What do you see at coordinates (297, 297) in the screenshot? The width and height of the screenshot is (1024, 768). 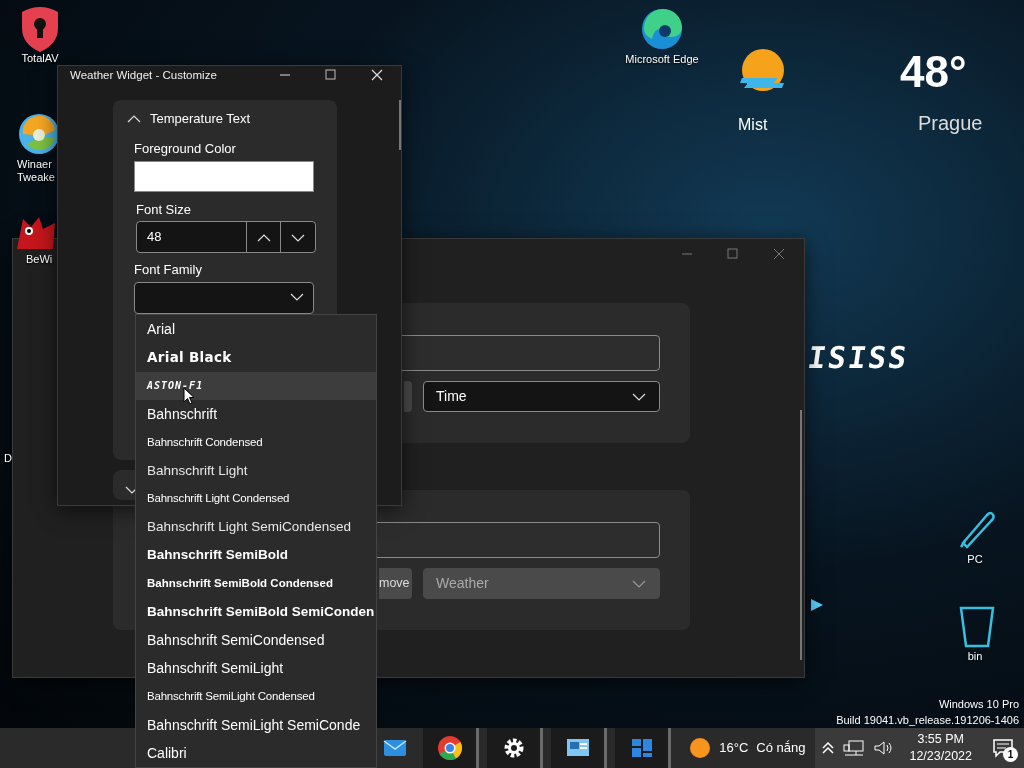 I see `chevron-down-icon` at bounding box center [297, 297].